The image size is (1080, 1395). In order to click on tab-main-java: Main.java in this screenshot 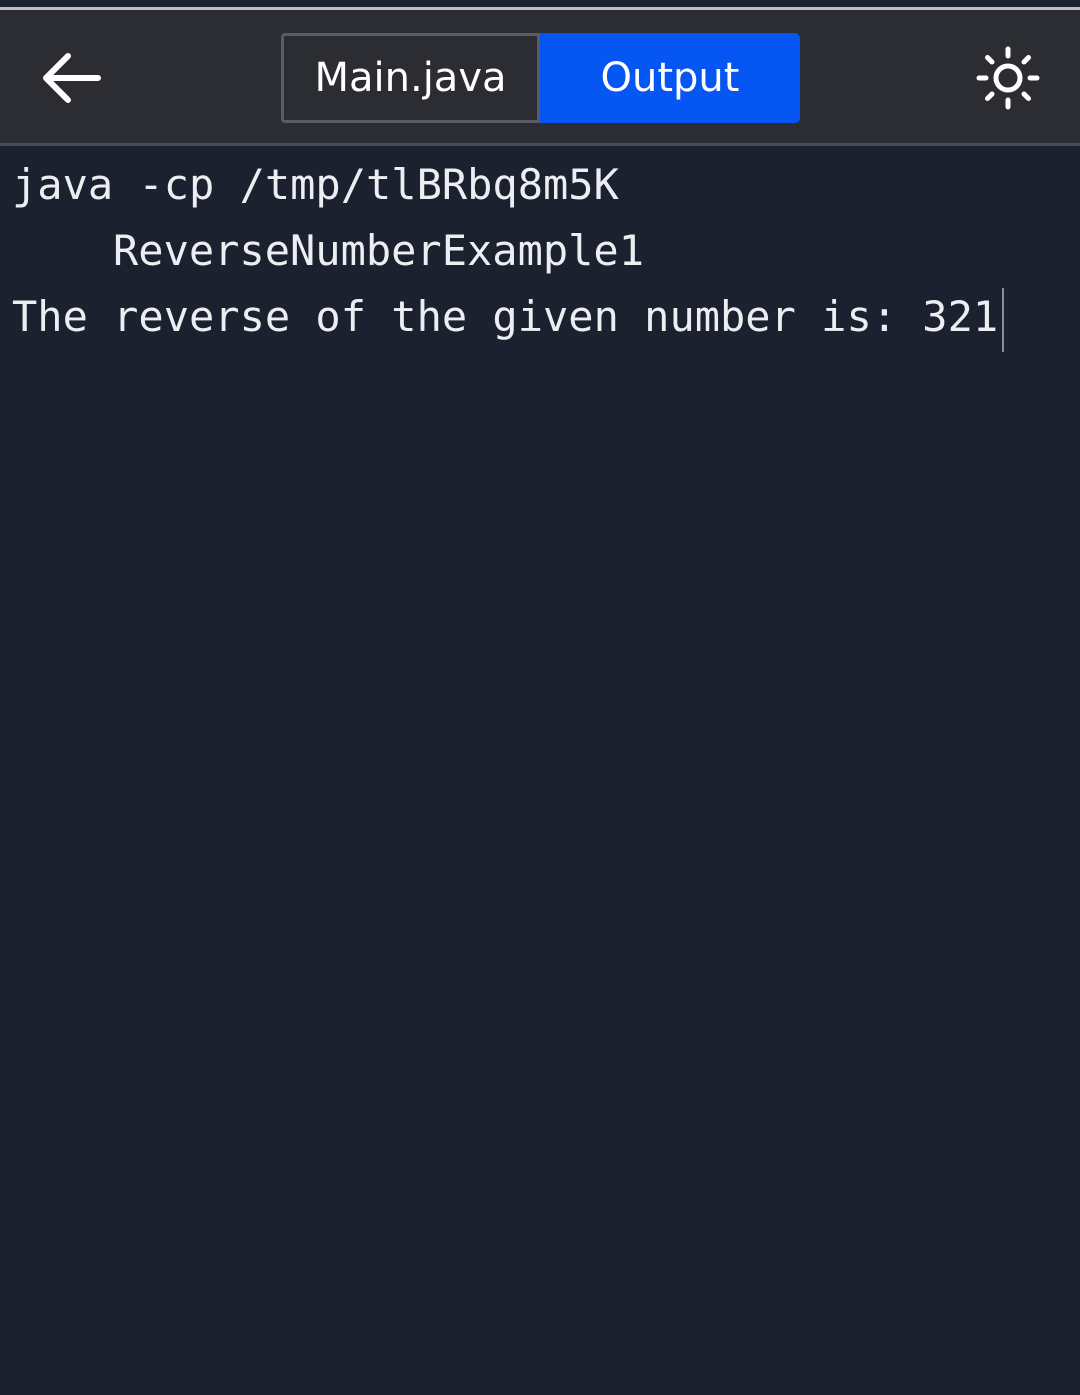, I will do `click(410, 78)`.